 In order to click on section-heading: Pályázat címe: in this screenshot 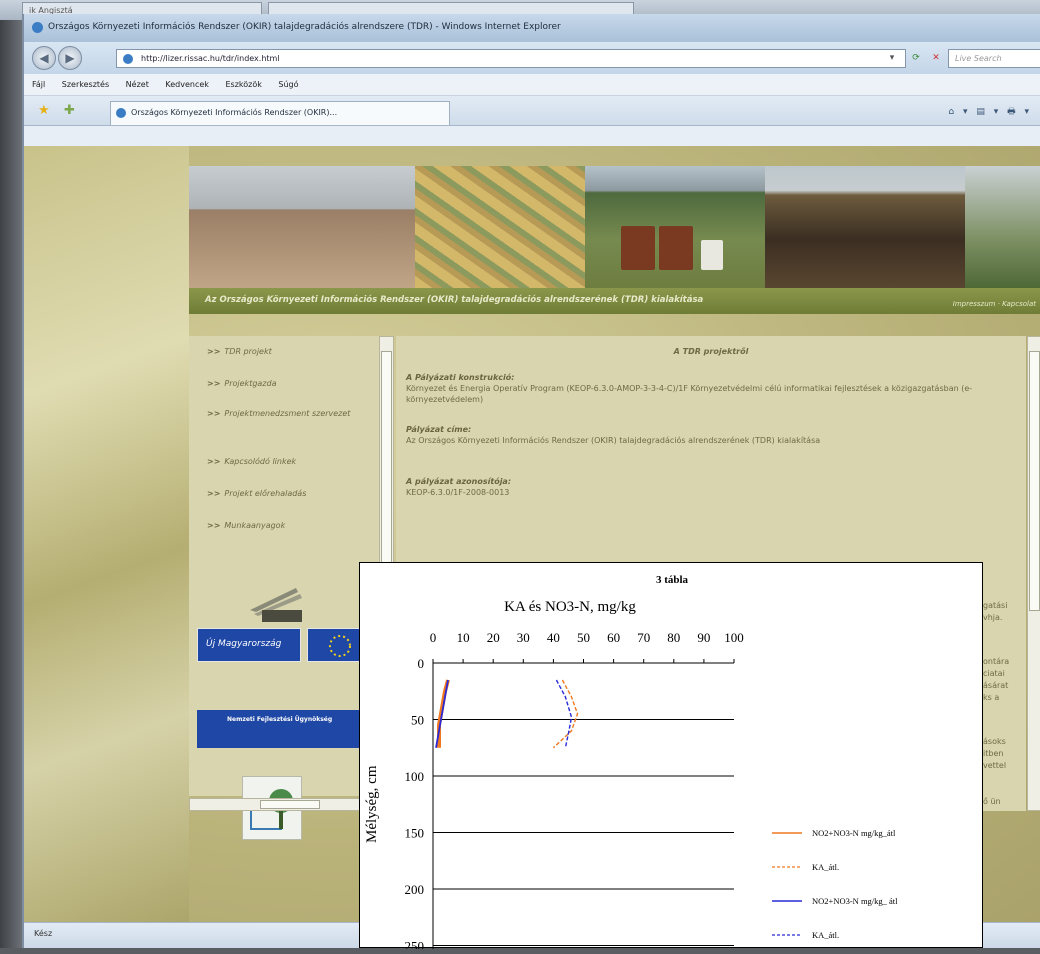, I will do `click(439, 429)`.